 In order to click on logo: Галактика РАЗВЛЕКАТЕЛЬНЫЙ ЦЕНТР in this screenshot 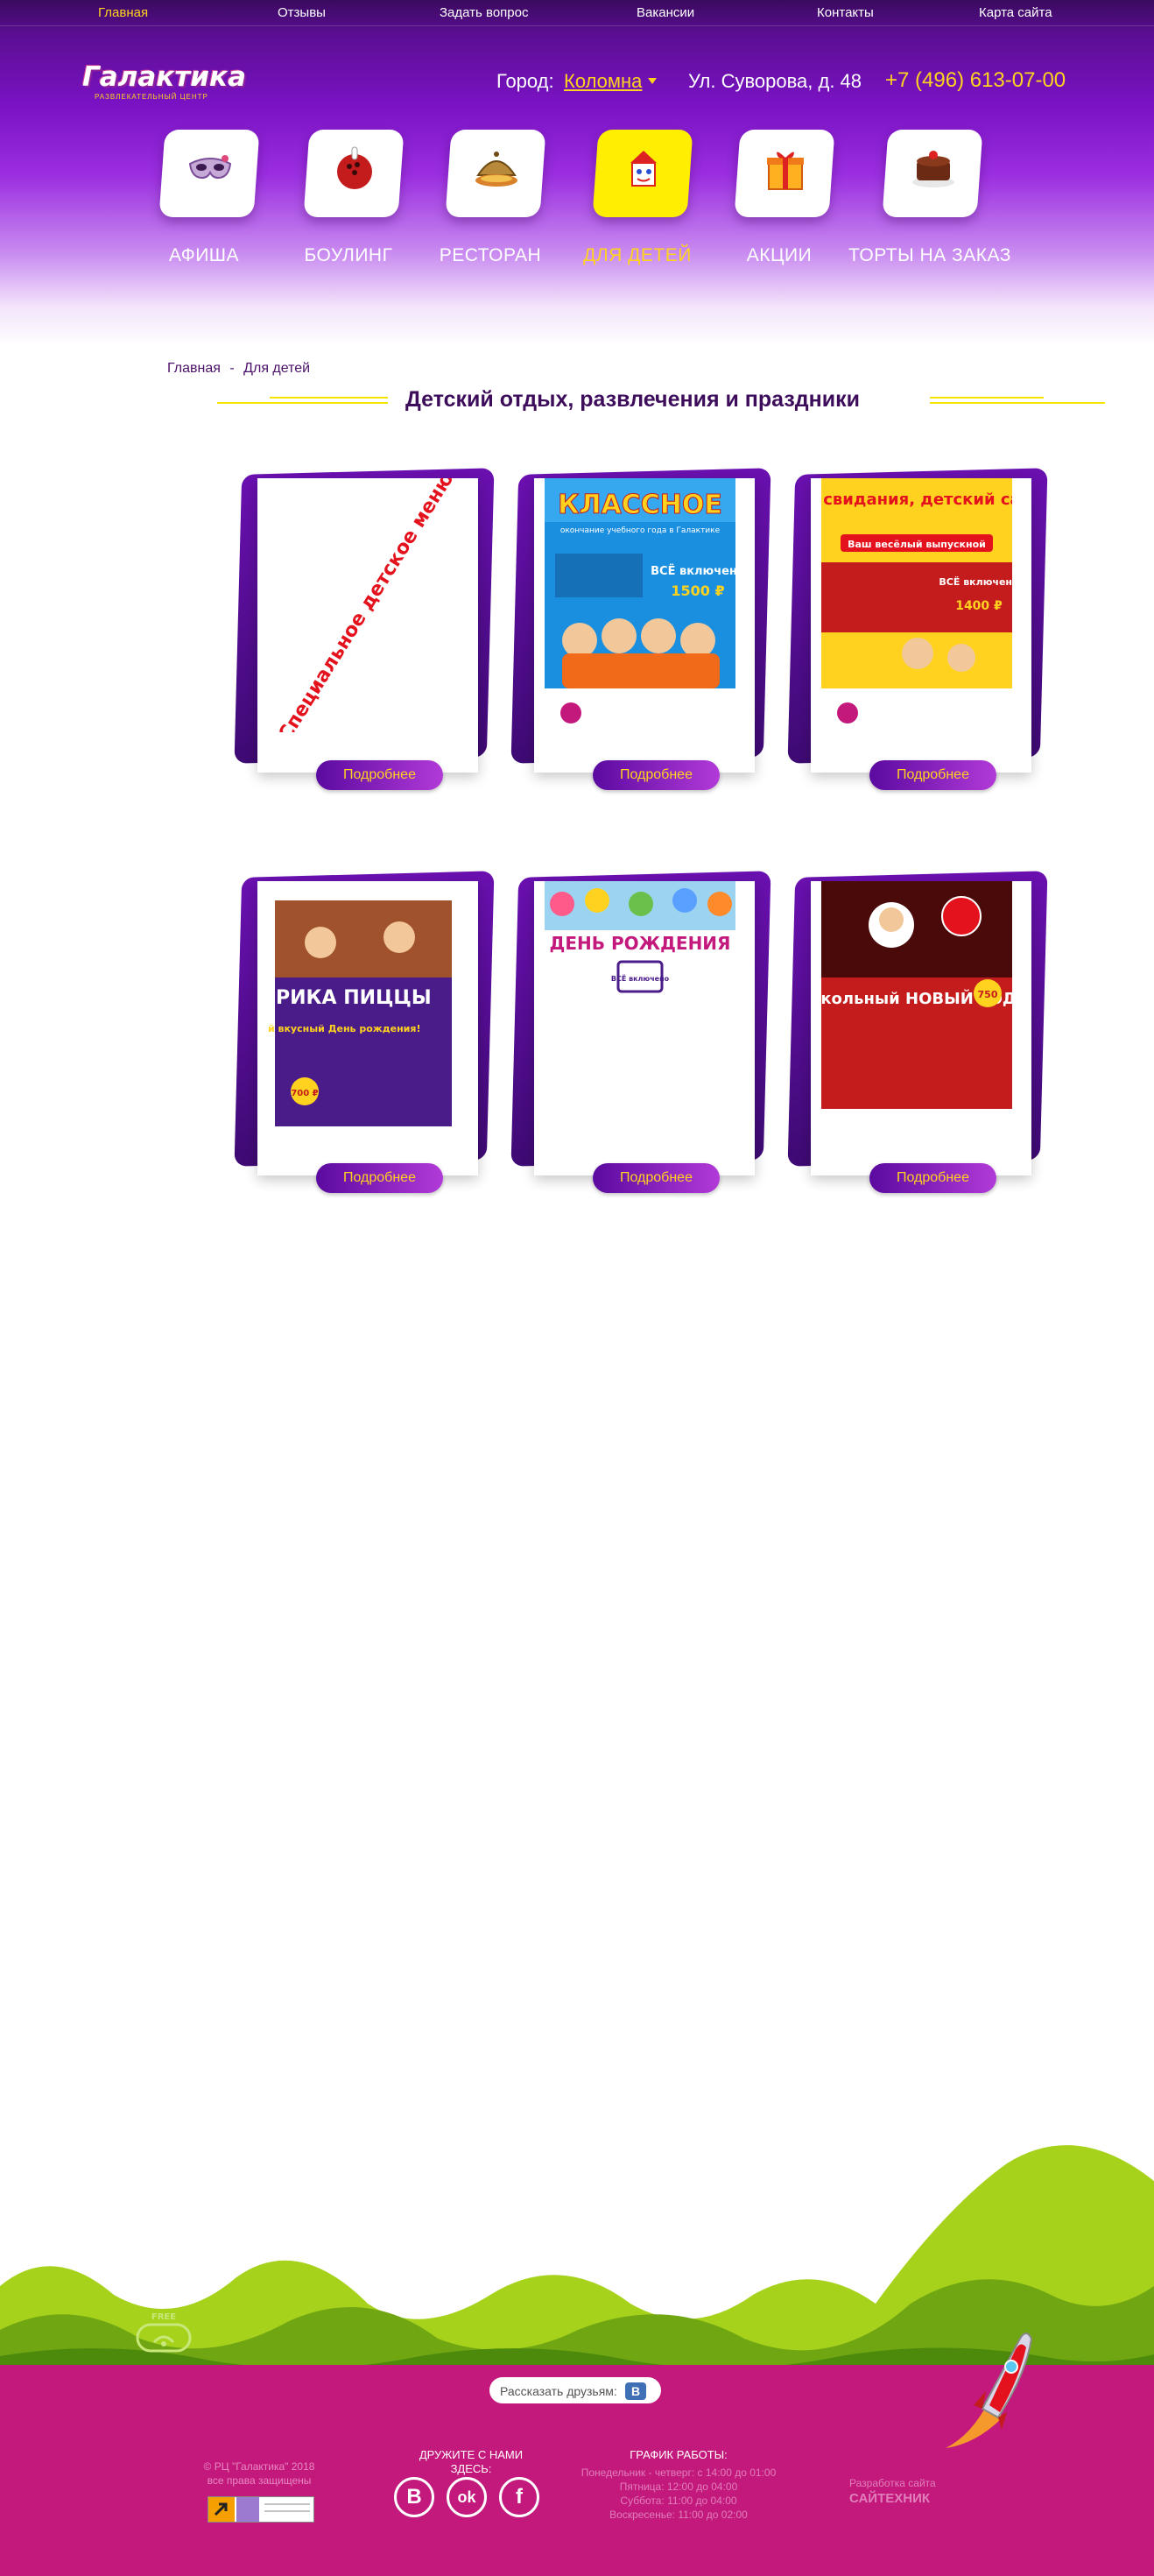, I will do `click(164, 83)`.